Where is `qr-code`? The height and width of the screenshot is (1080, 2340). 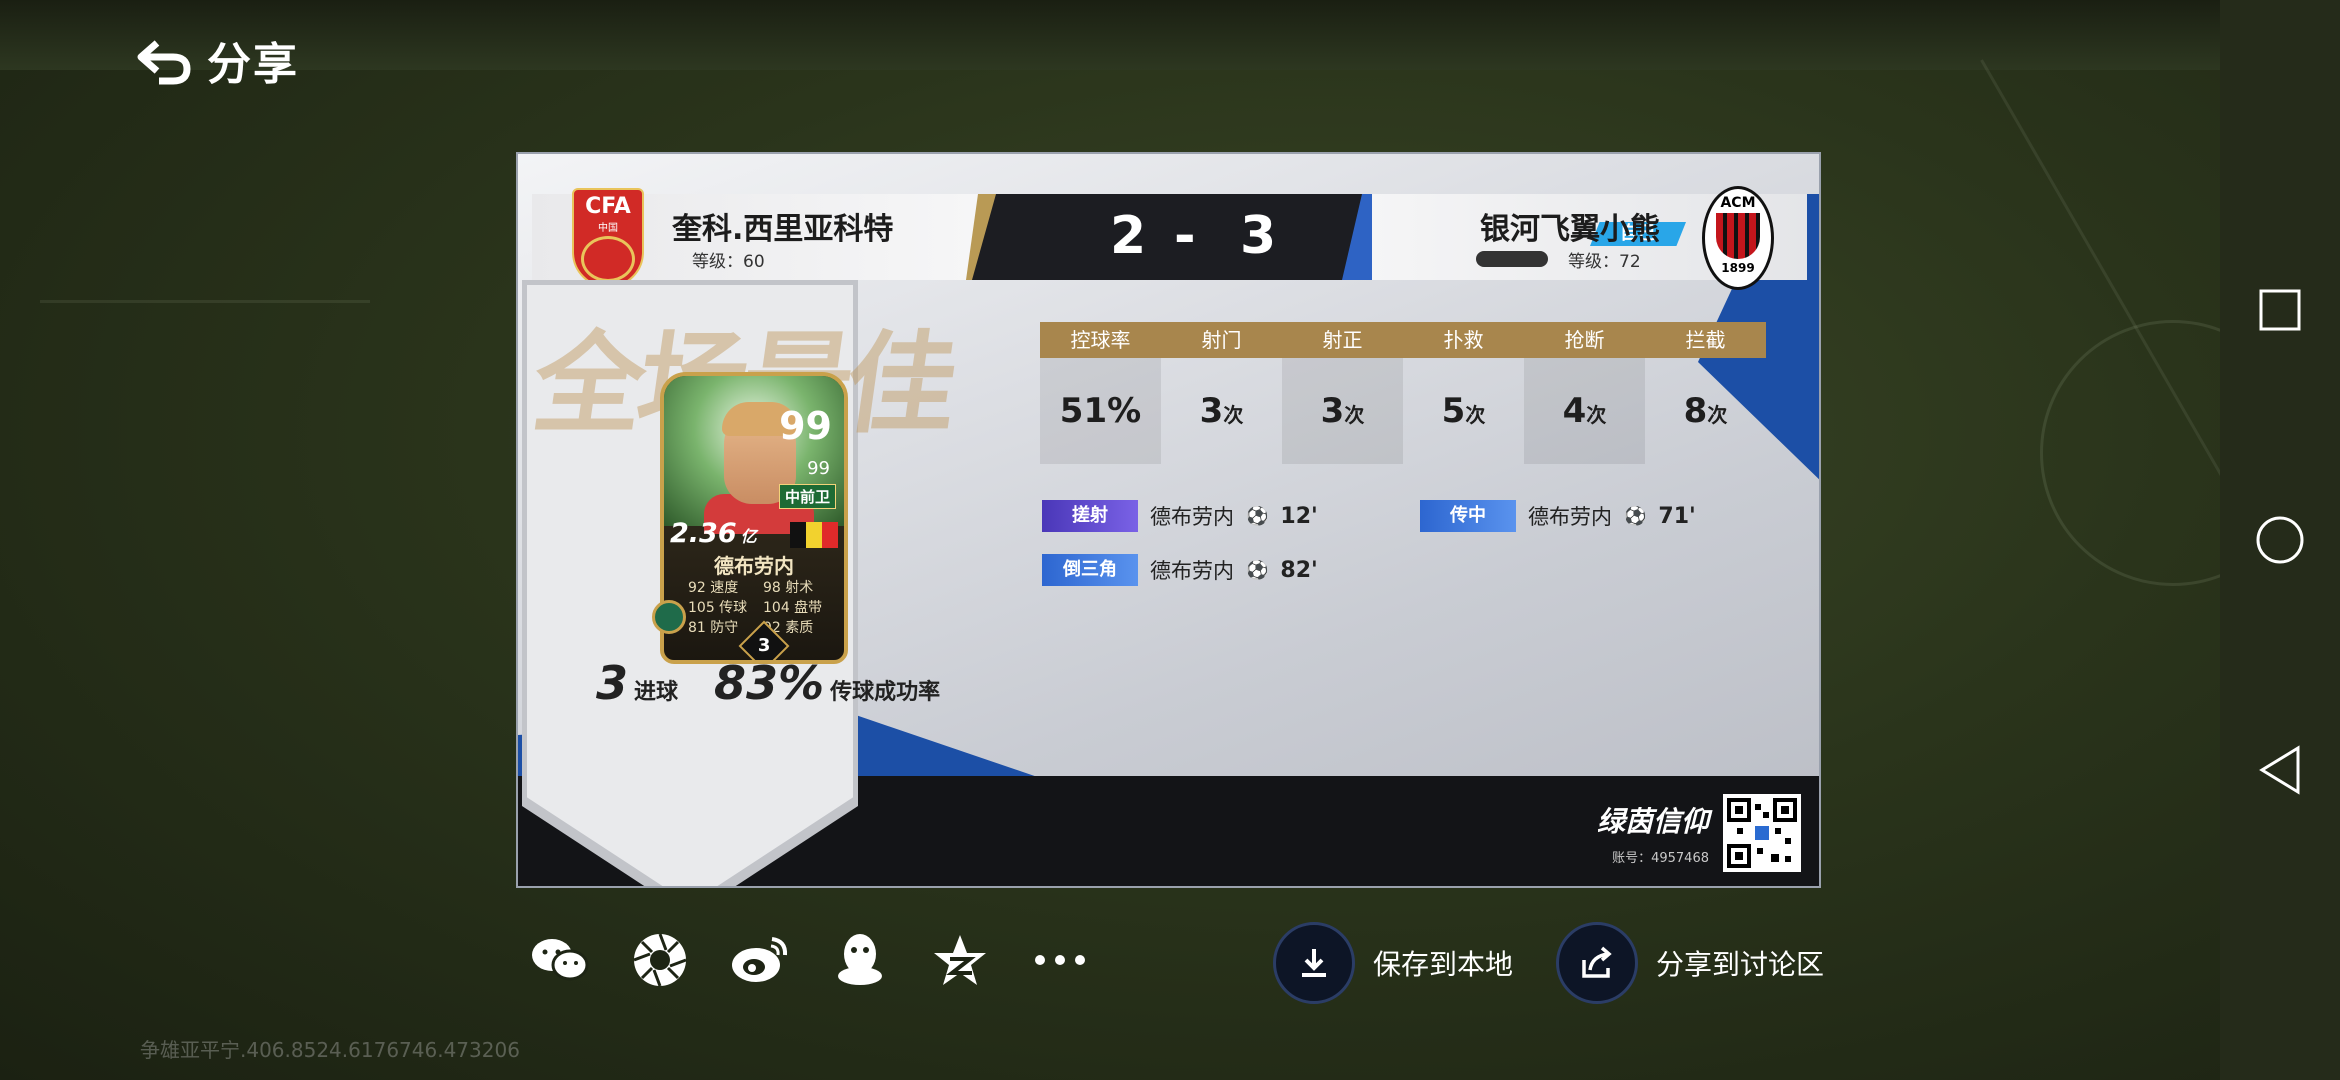
qr-code is located at coordinates (1762, 833).